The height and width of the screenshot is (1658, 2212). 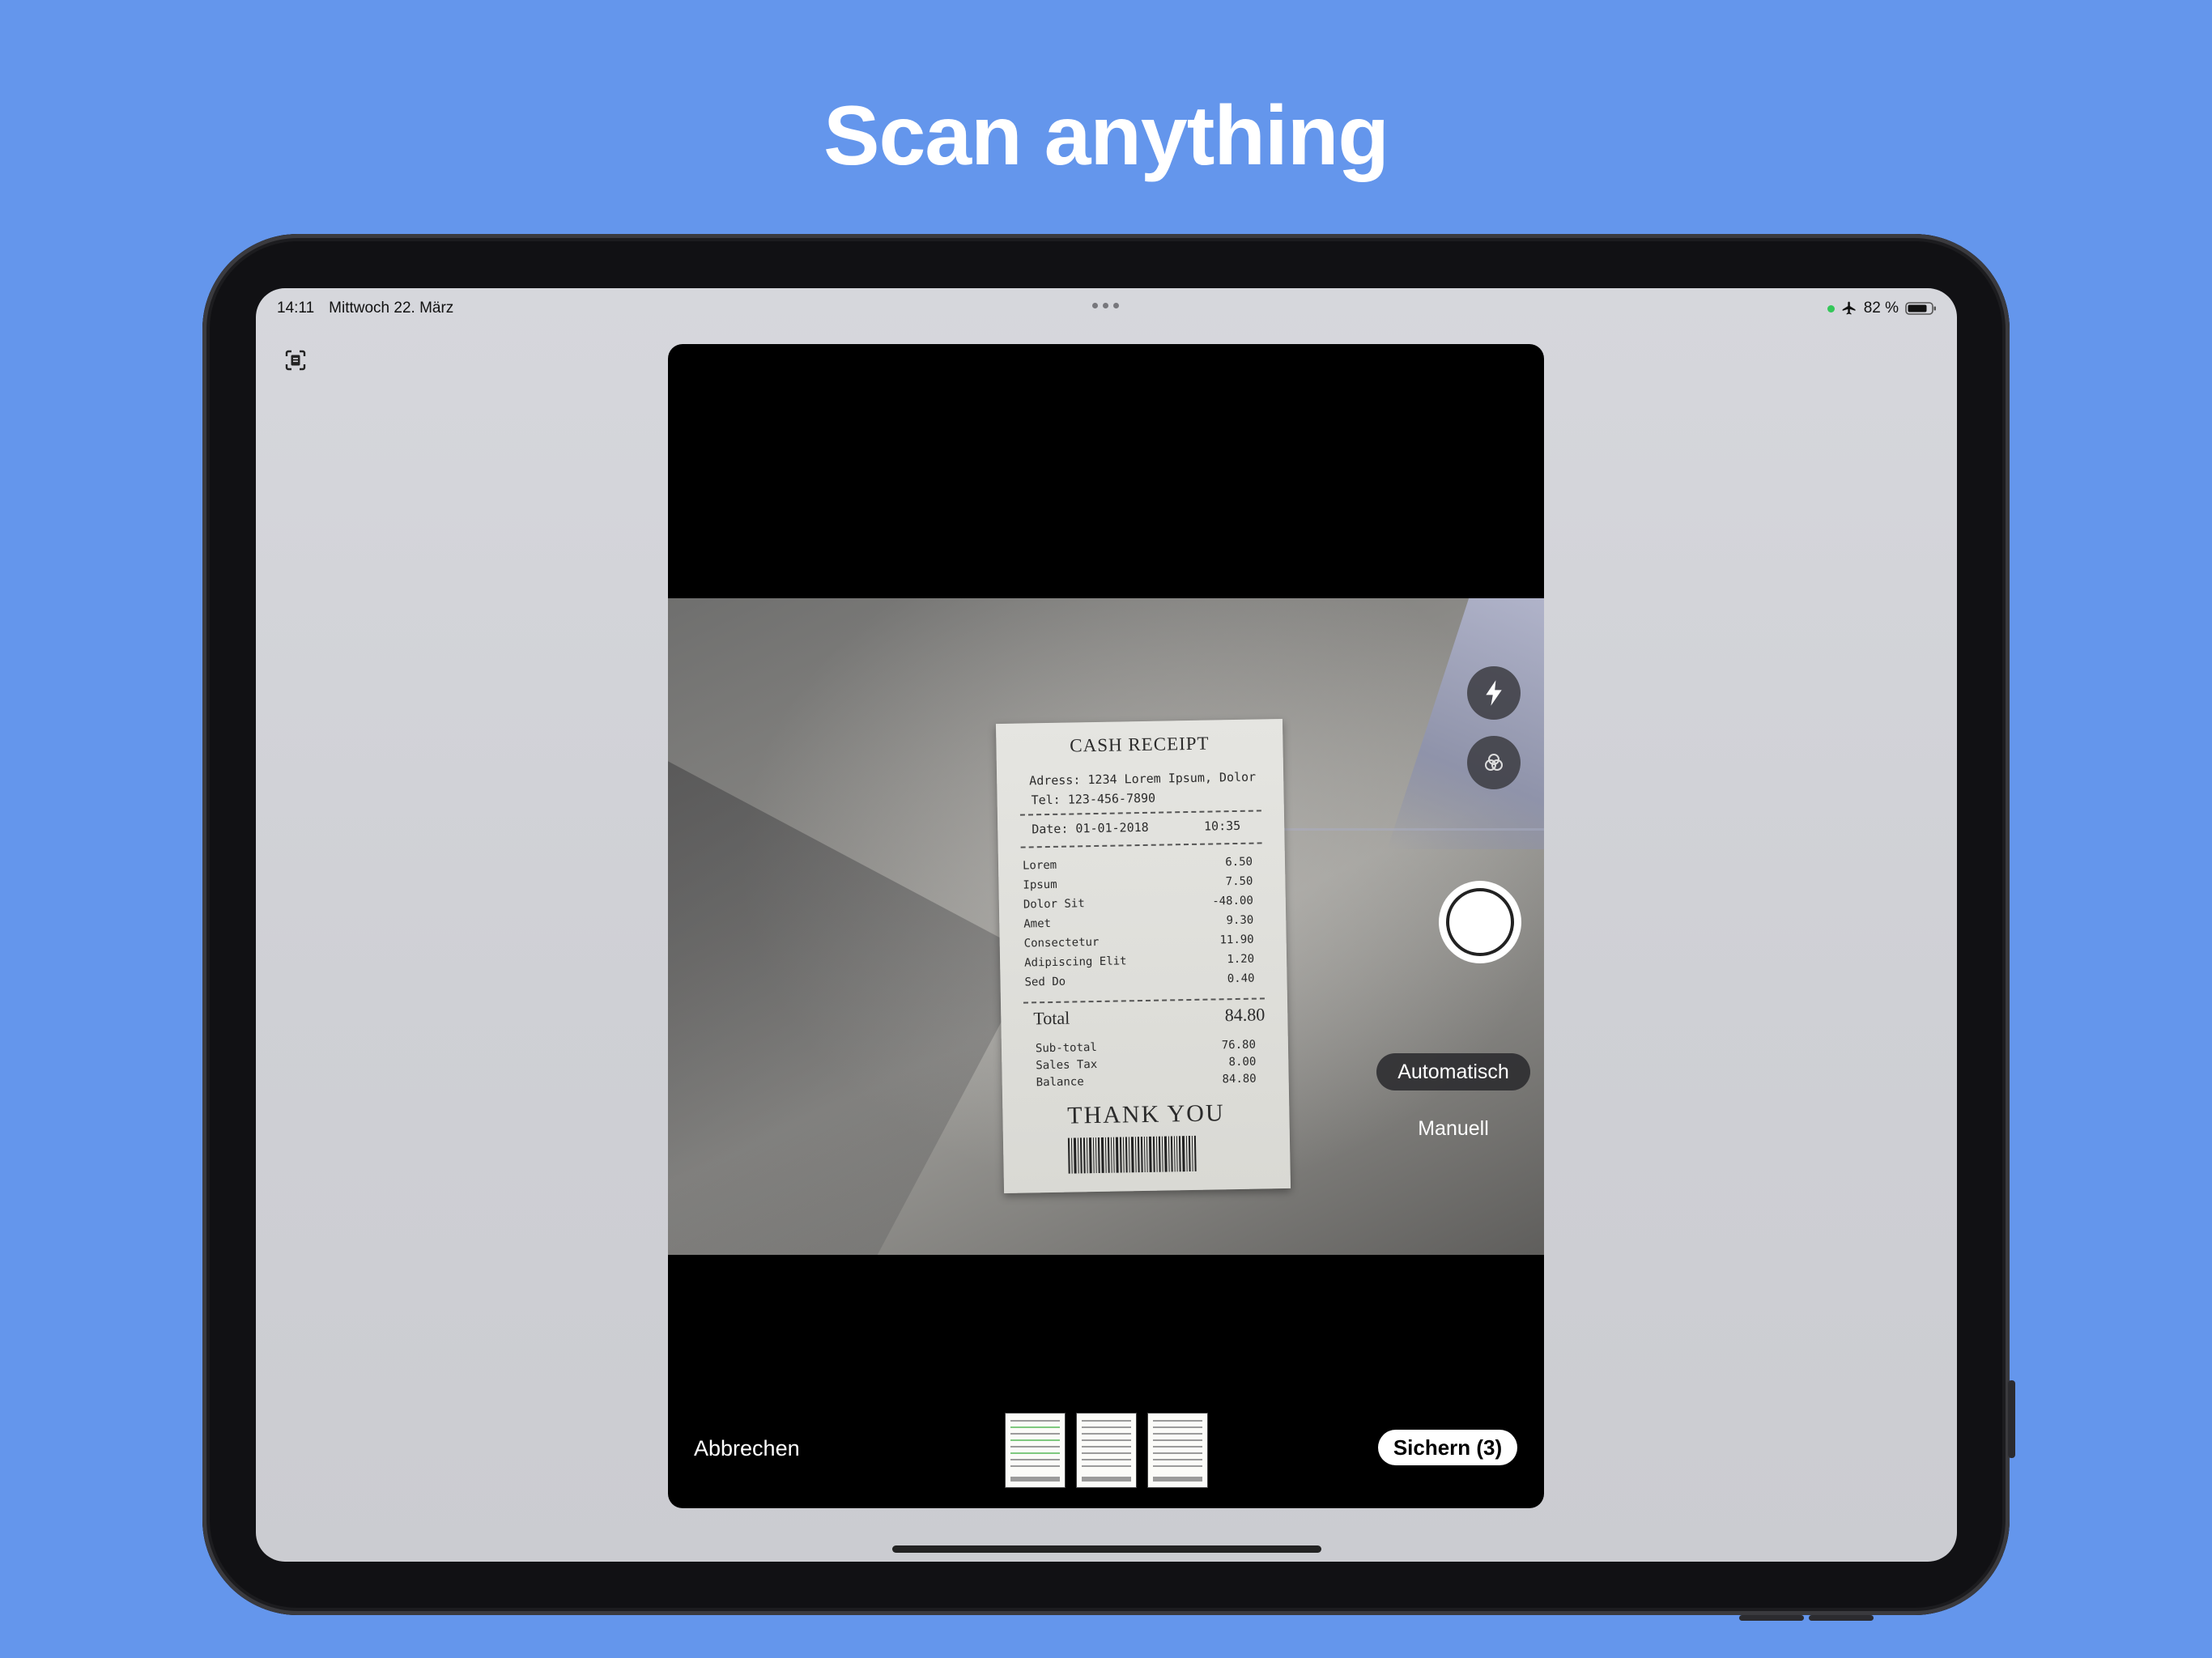 I want to click on home-indicator, so click(x=1106, y=1549).